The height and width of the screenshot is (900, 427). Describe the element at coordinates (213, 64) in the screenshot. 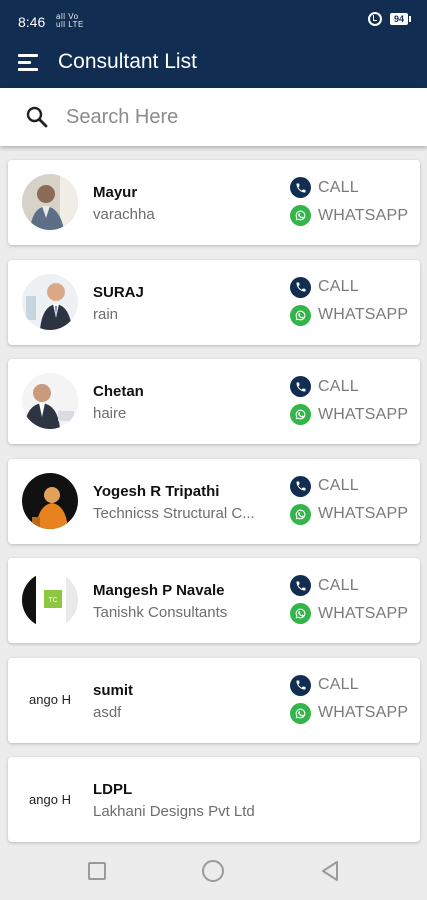

I see `app-bar: Consultant List` at that location.